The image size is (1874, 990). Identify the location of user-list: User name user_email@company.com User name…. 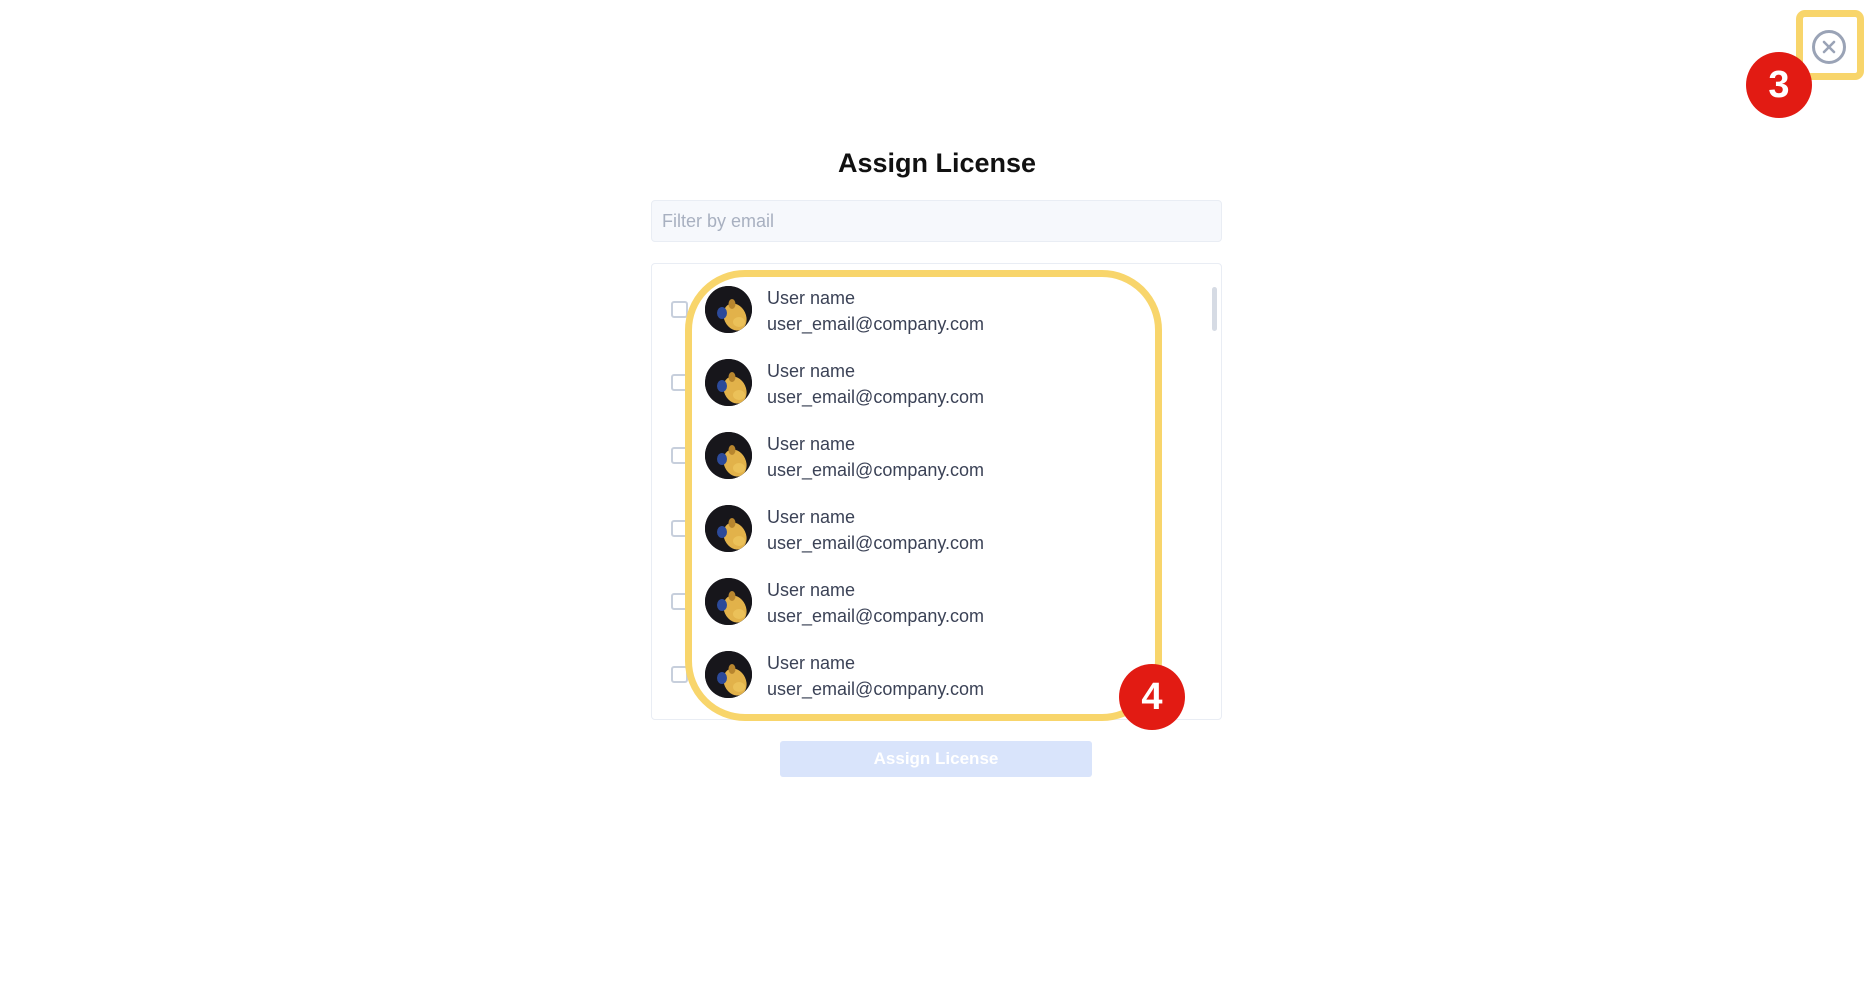
(936, 491).